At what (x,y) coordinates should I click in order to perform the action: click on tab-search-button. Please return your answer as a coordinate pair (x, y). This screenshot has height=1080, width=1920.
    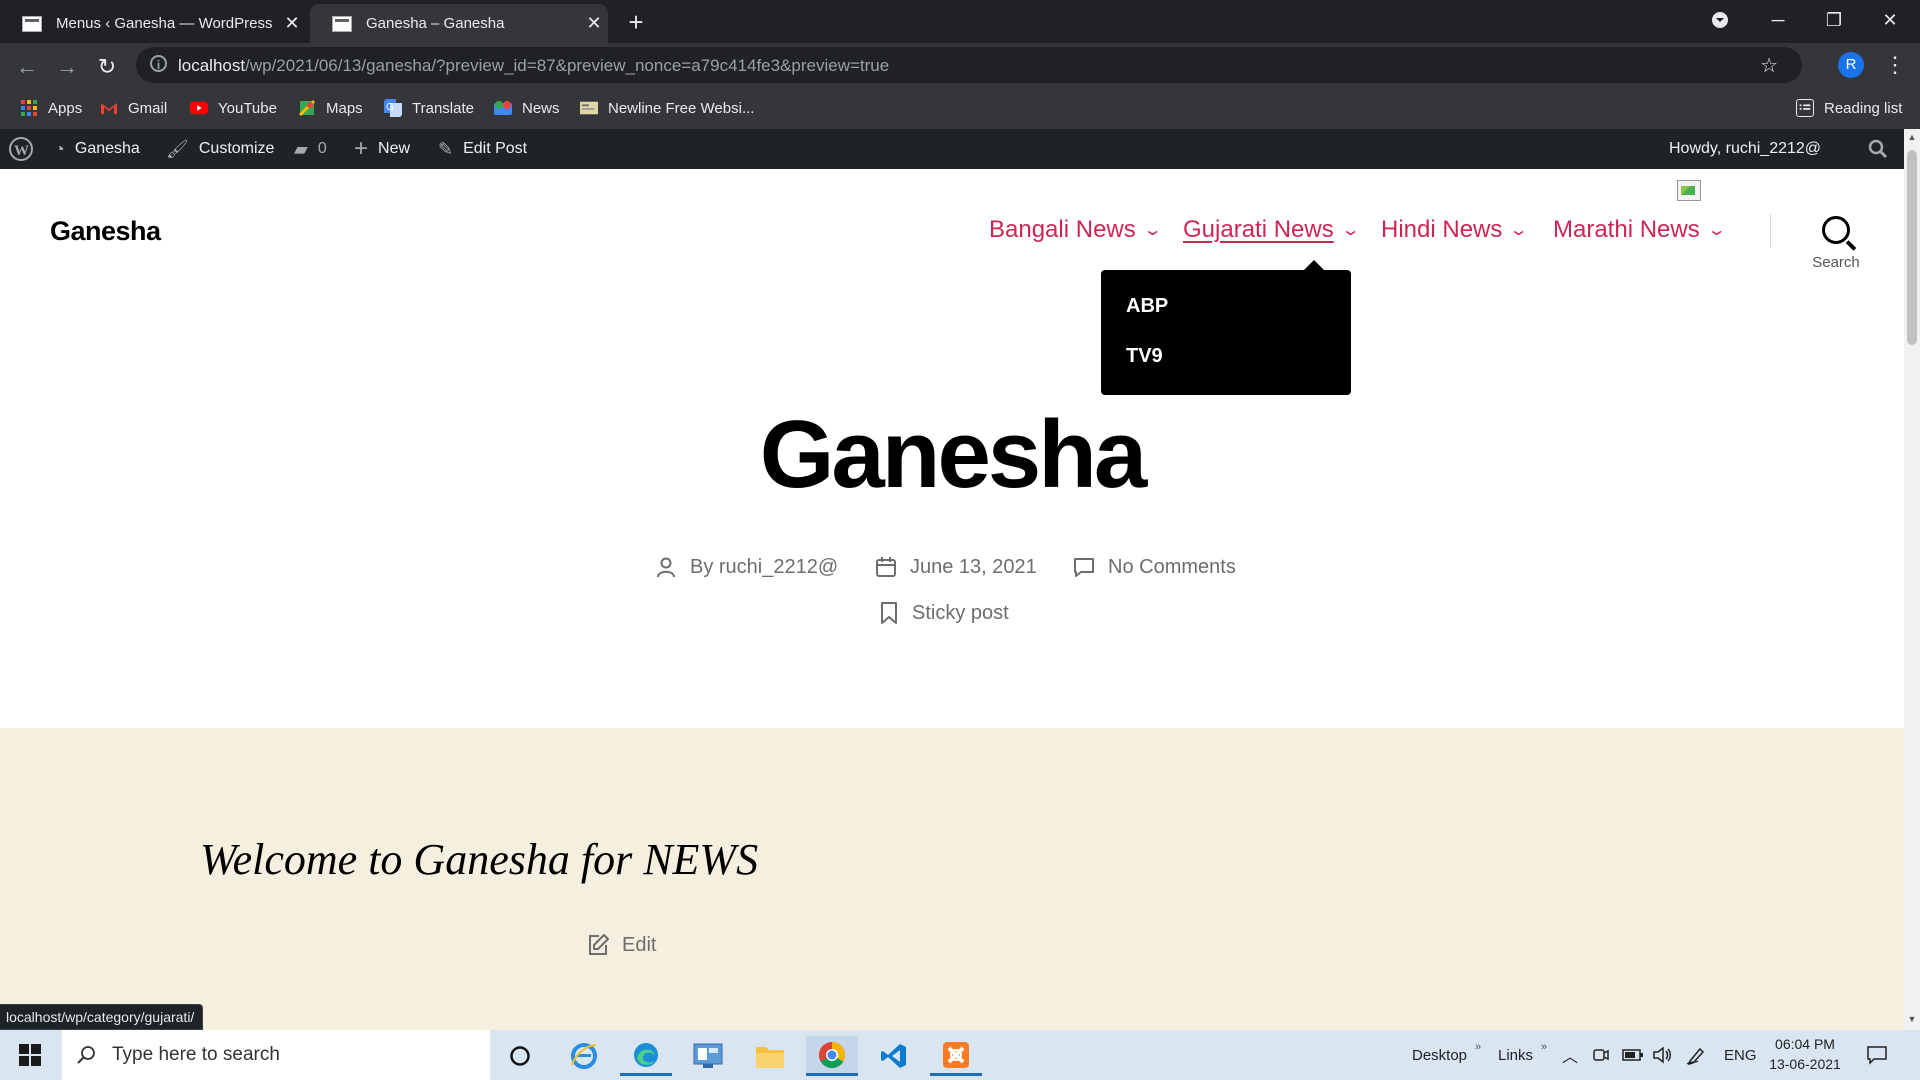
    Looking at the image, I should click on (1720, 20).